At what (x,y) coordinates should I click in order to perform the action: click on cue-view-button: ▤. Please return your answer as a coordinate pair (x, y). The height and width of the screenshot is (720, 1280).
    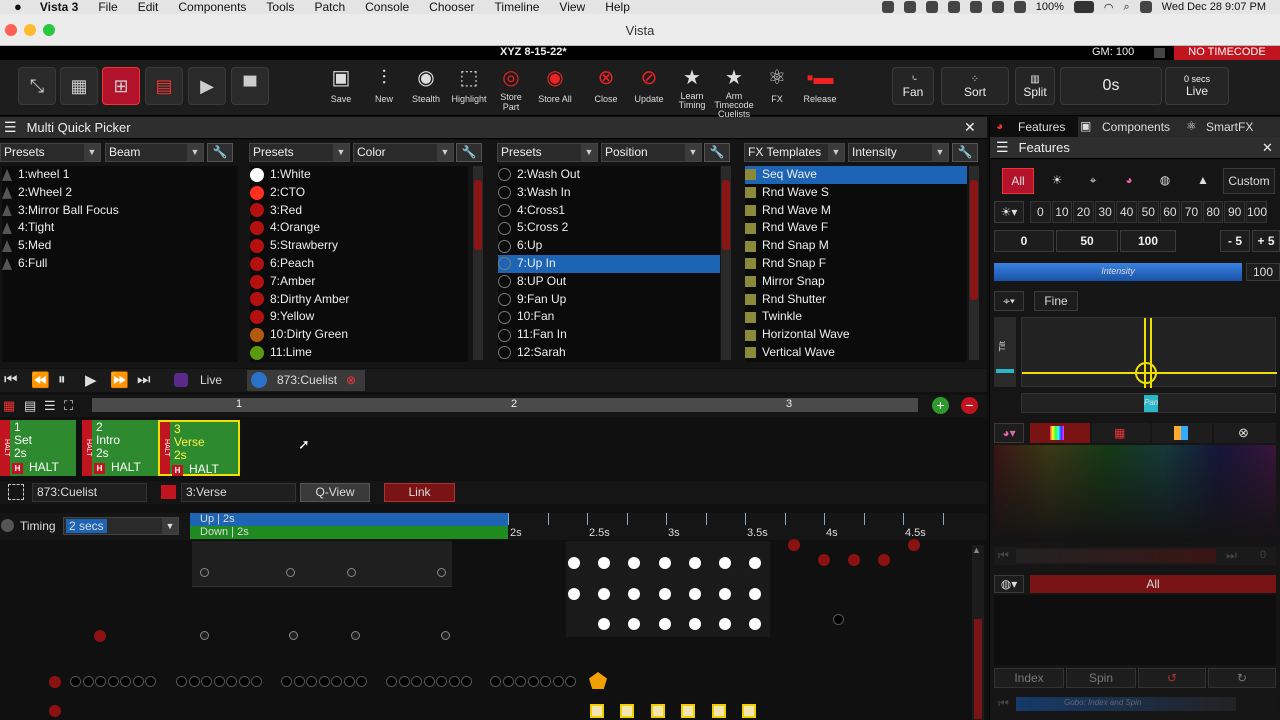
    Looking at the image, I should click on (164, 86).